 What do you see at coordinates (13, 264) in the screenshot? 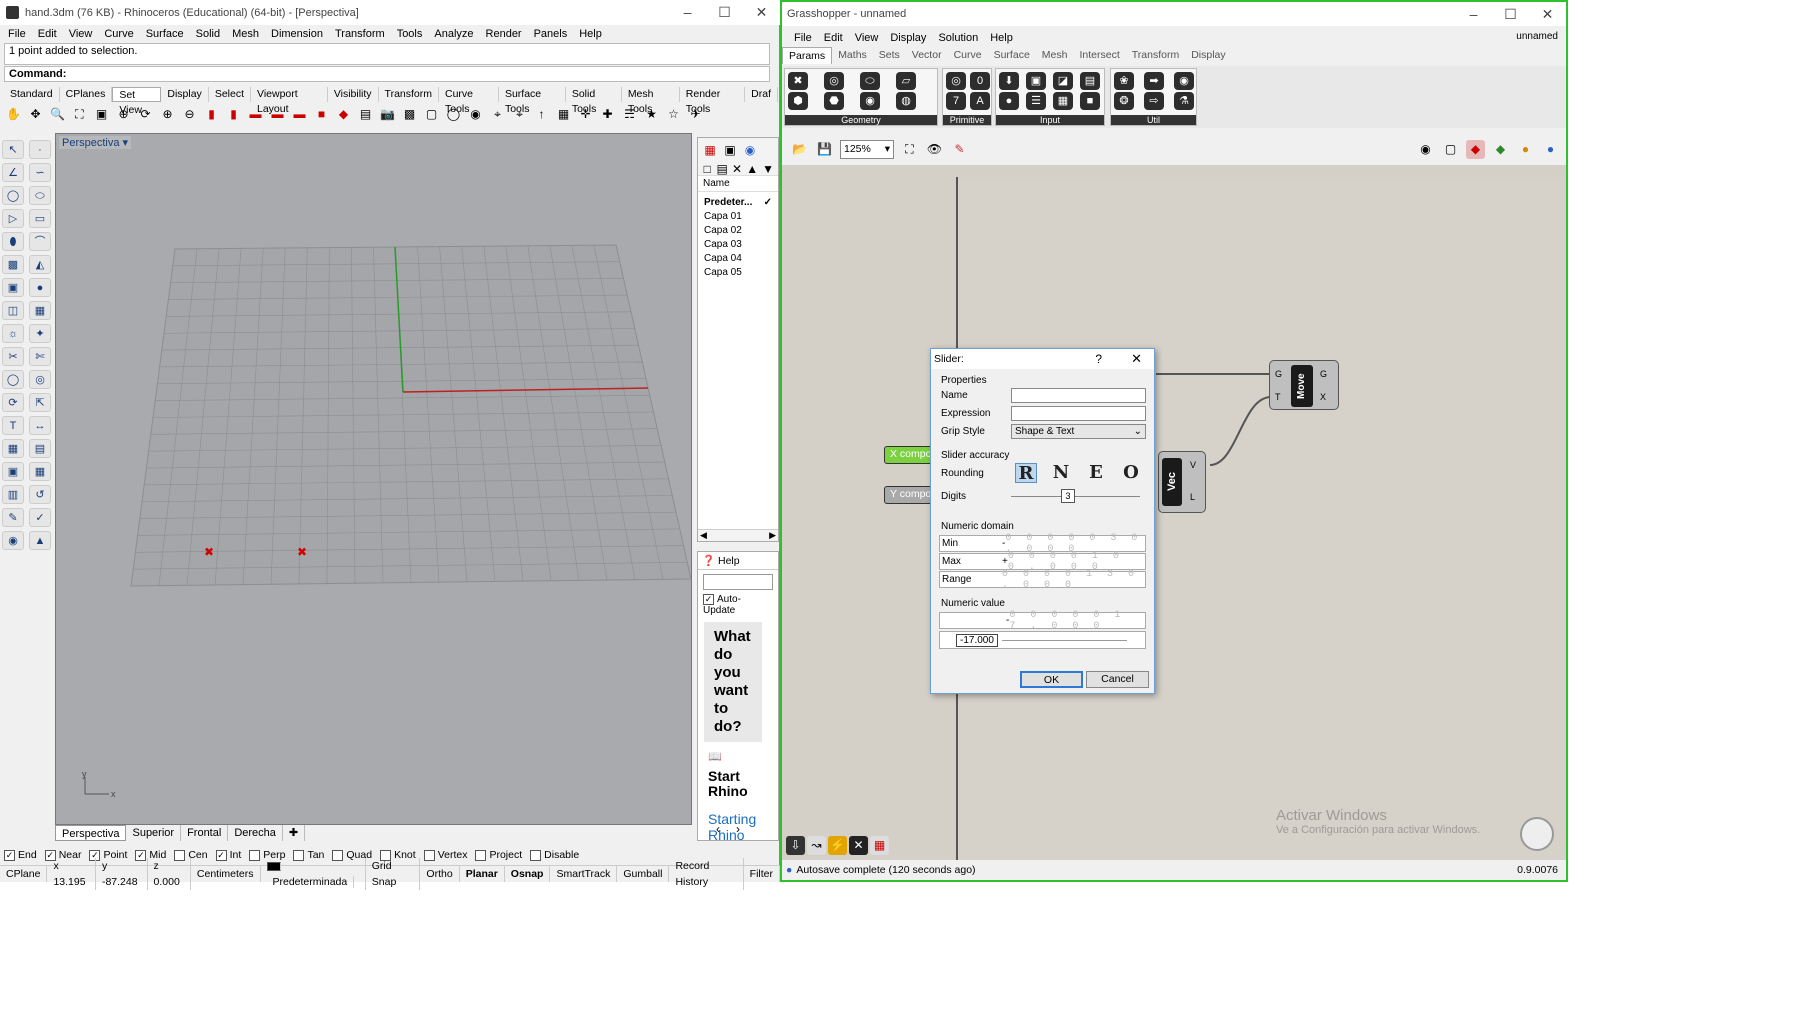
I see `surface-icon: ▩` at bounding box center [13, 264].